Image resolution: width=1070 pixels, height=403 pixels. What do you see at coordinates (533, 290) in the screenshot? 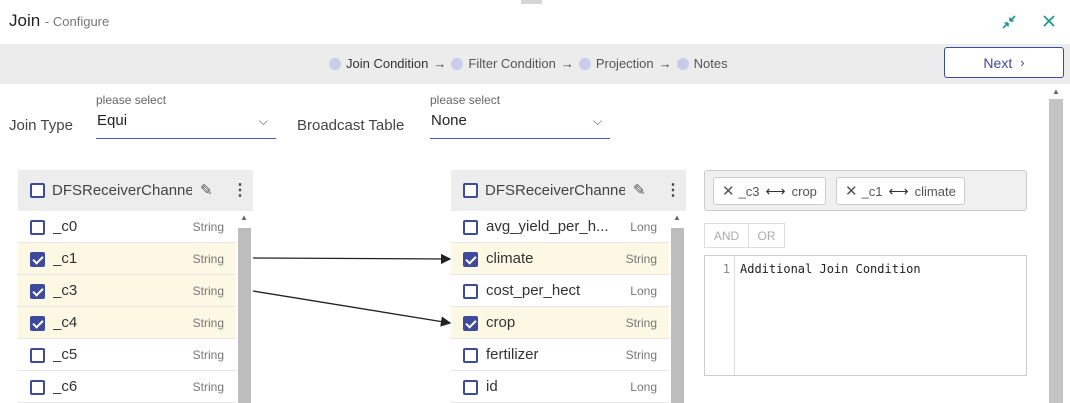
I see `column-name: cost_per_hect` at bounding box center [533, 290].